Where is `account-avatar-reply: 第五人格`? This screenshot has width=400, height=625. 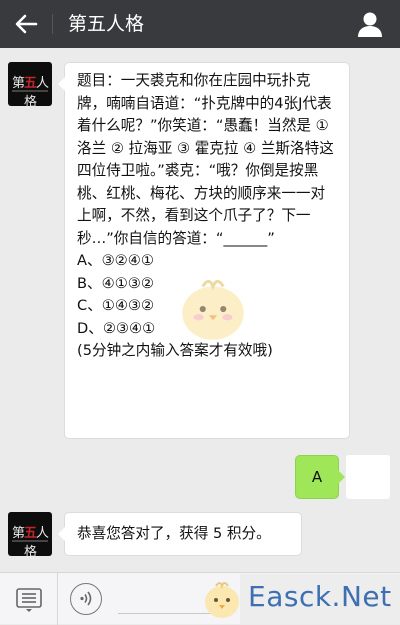
account-avatar-reply: 第五人格 is located at coordinates (30, 534).